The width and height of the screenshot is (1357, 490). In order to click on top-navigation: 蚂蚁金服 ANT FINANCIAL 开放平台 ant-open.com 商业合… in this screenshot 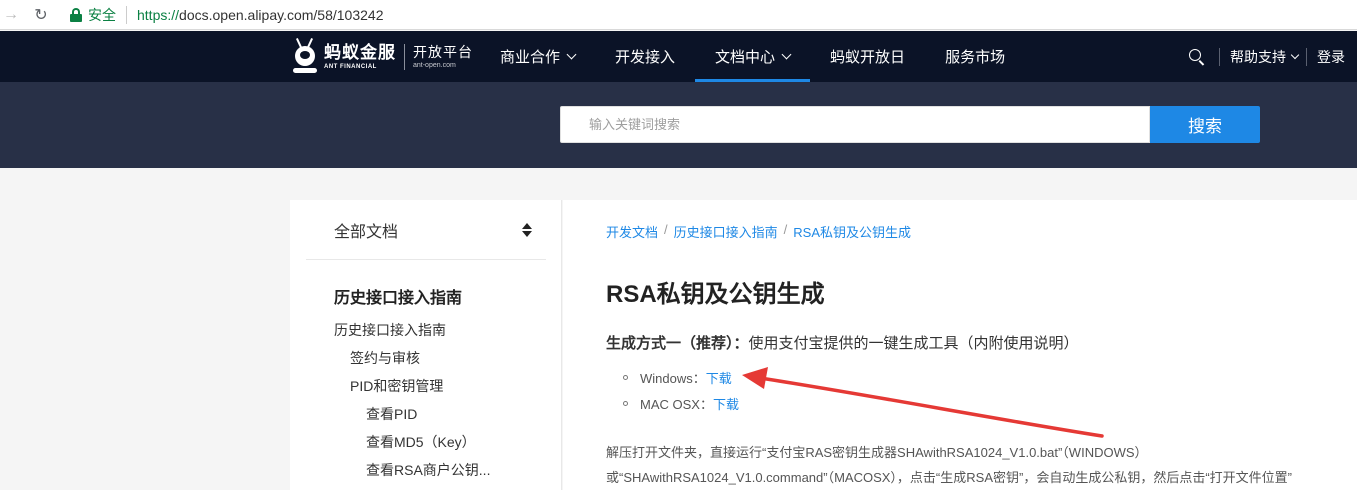, I will do `click(678, 56)`.